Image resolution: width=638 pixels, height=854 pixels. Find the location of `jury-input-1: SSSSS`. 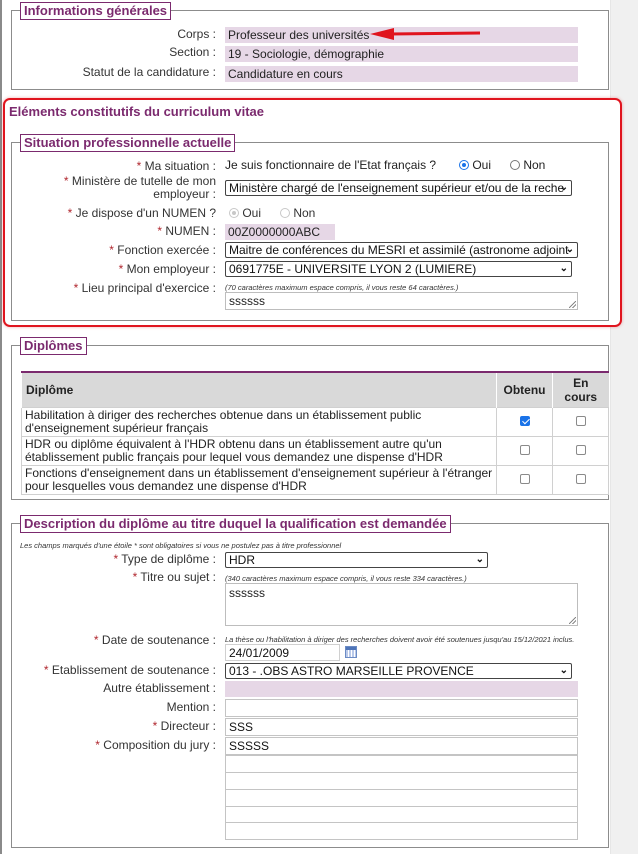

jury-input-1: SSSSS is located at coordinates (401, 746).